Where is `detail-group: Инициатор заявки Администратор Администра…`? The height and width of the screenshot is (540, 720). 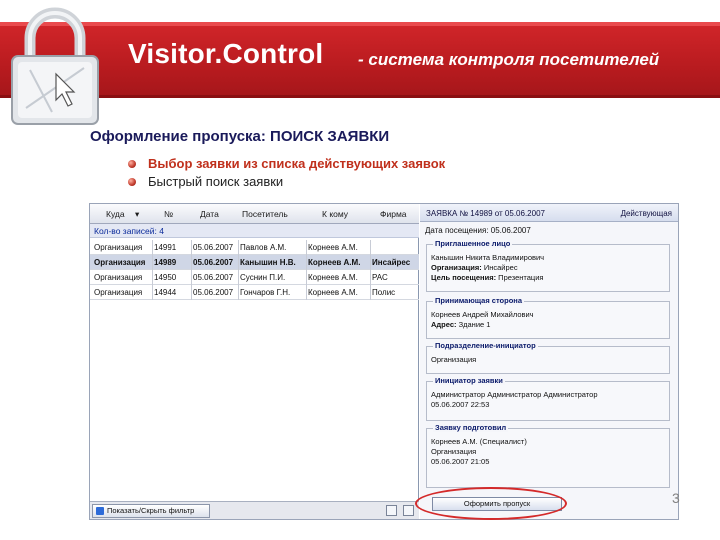
detail-group: Инициатор заявки Администратор Администра… is located at coordinates (548, 398).